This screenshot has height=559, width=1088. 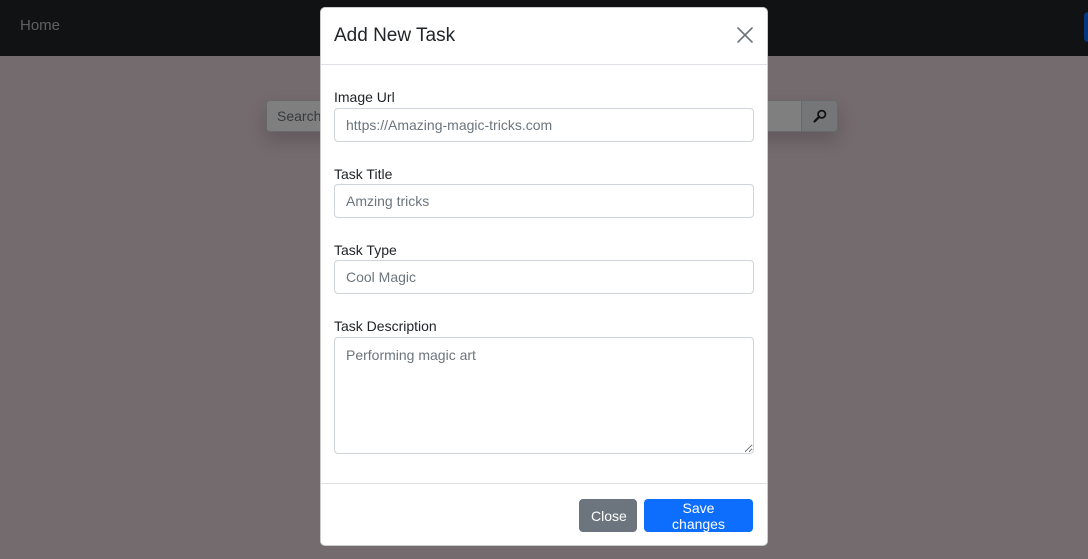 I want to click on task-type-input, so click(x=544, y=277).